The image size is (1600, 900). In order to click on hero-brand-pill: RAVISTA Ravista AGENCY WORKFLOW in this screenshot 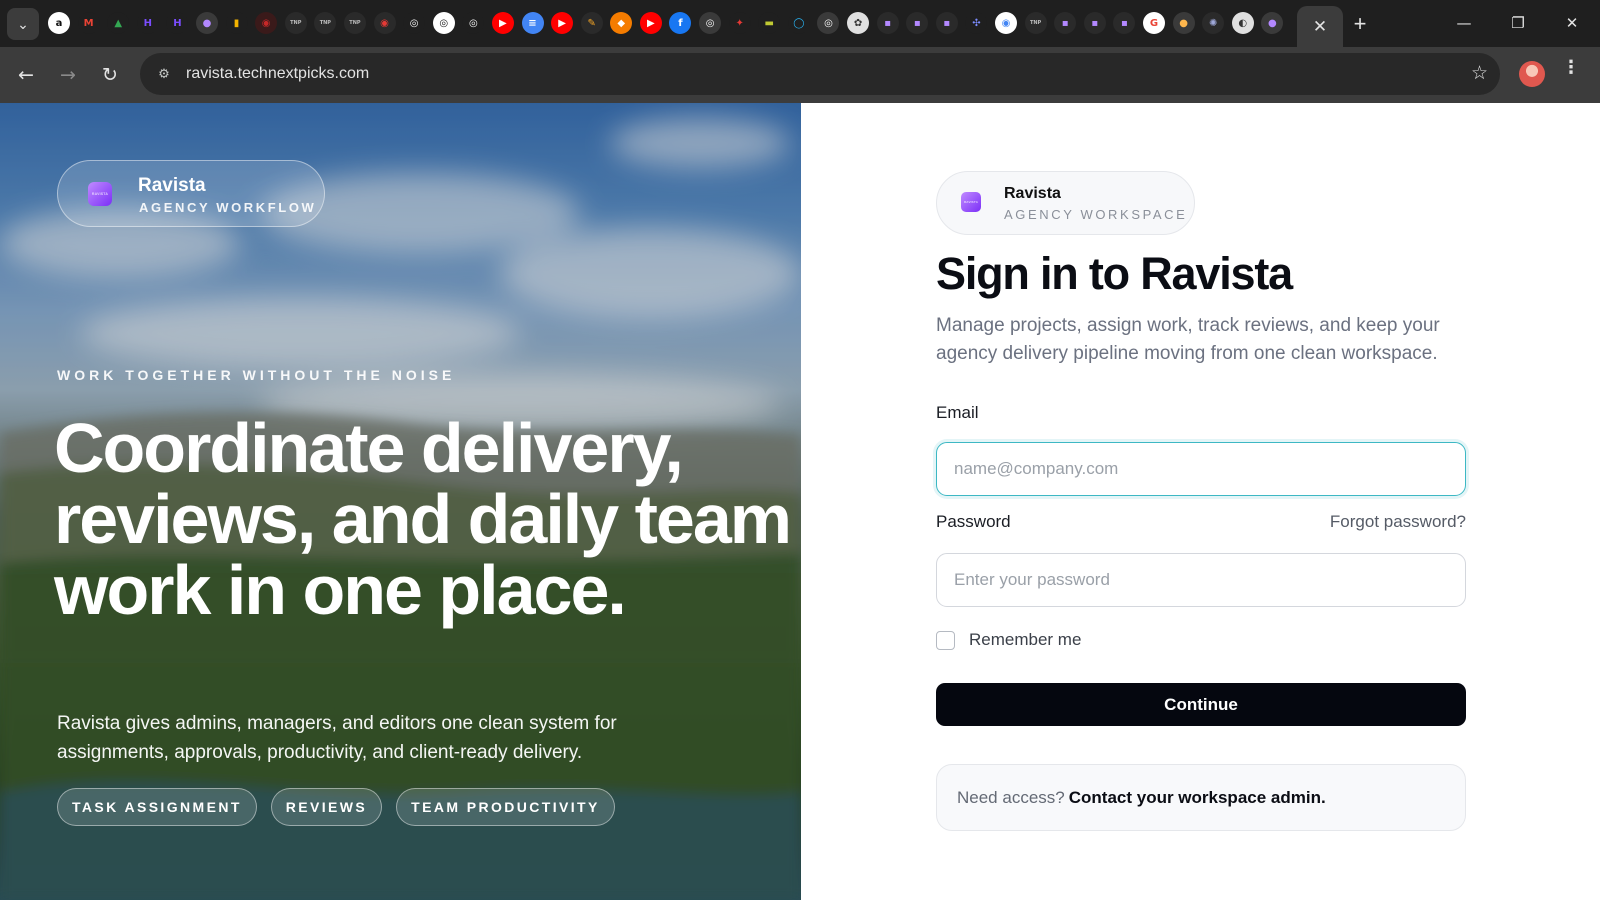, I will do `click(191, 193)`.